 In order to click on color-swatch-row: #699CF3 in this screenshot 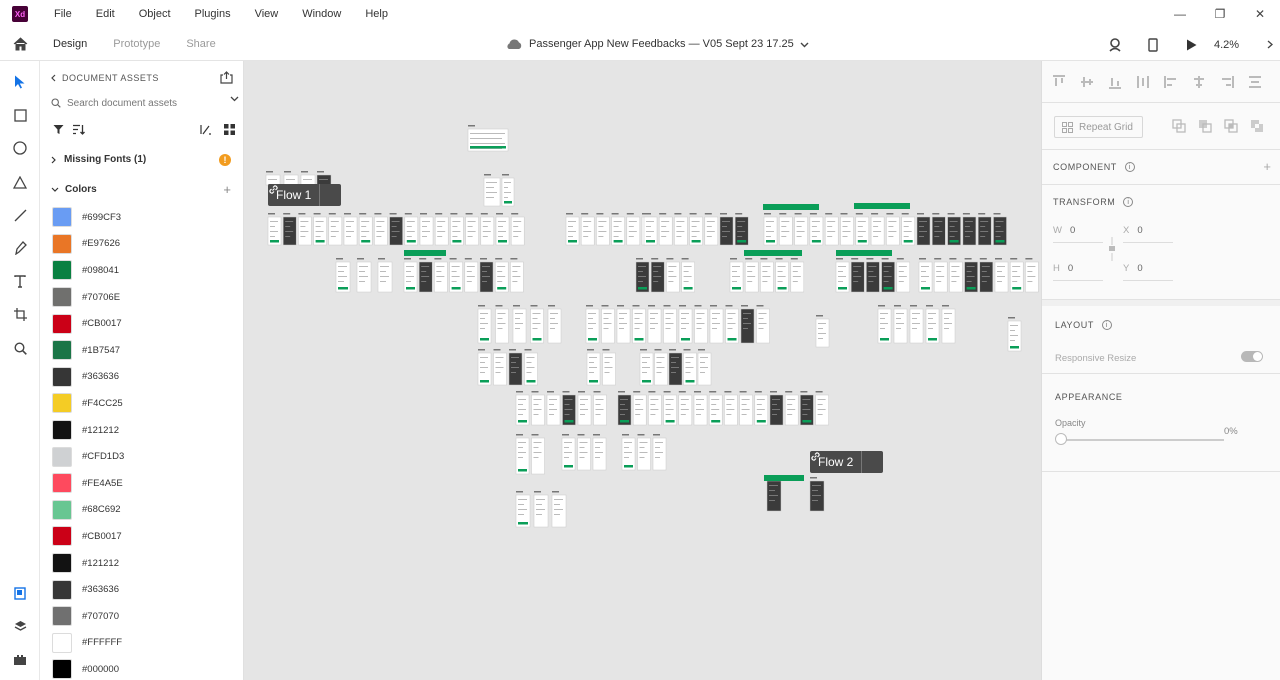, I will do `click(144, 217)`.